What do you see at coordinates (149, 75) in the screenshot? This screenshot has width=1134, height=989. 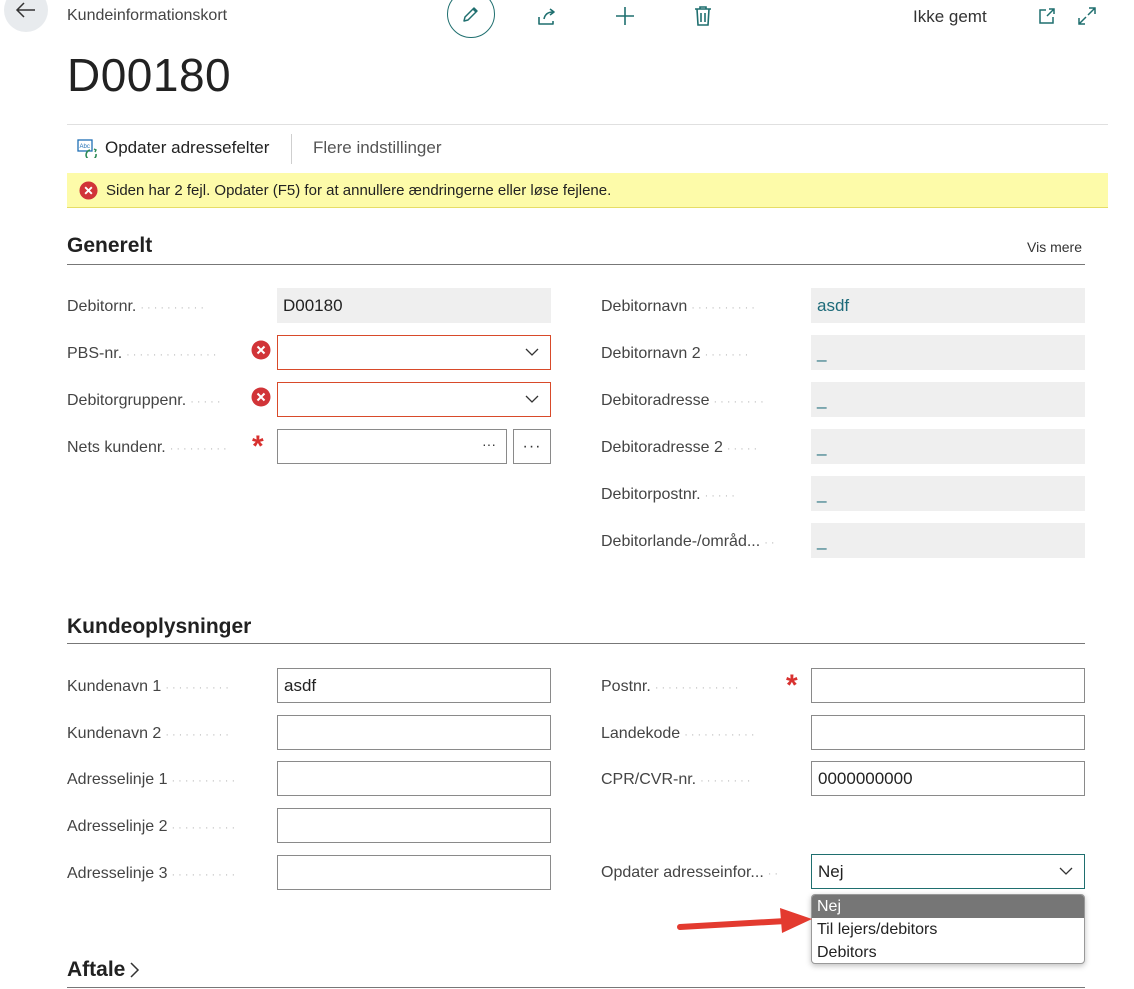 I see `record-title: D00180` at bounding box center [149, 75].